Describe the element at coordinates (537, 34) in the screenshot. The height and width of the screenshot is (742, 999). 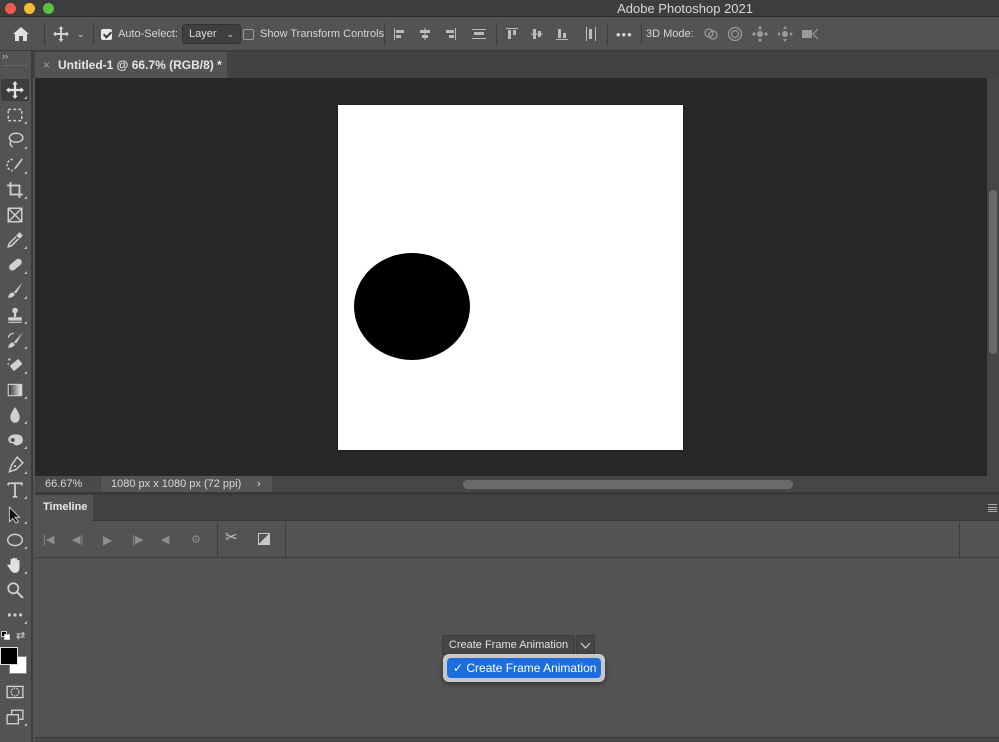
I see `align-vertical-centers-button` at that location.